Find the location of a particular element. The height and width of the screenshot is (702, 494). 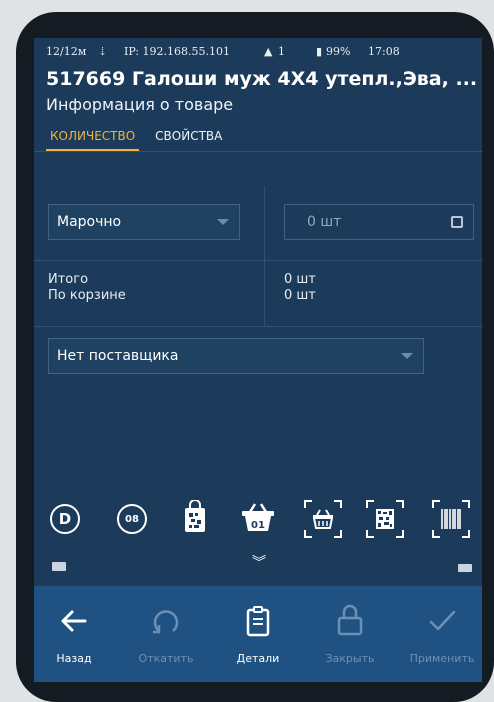

close-button-label: Закрыть is located at coordinates (350, 658).